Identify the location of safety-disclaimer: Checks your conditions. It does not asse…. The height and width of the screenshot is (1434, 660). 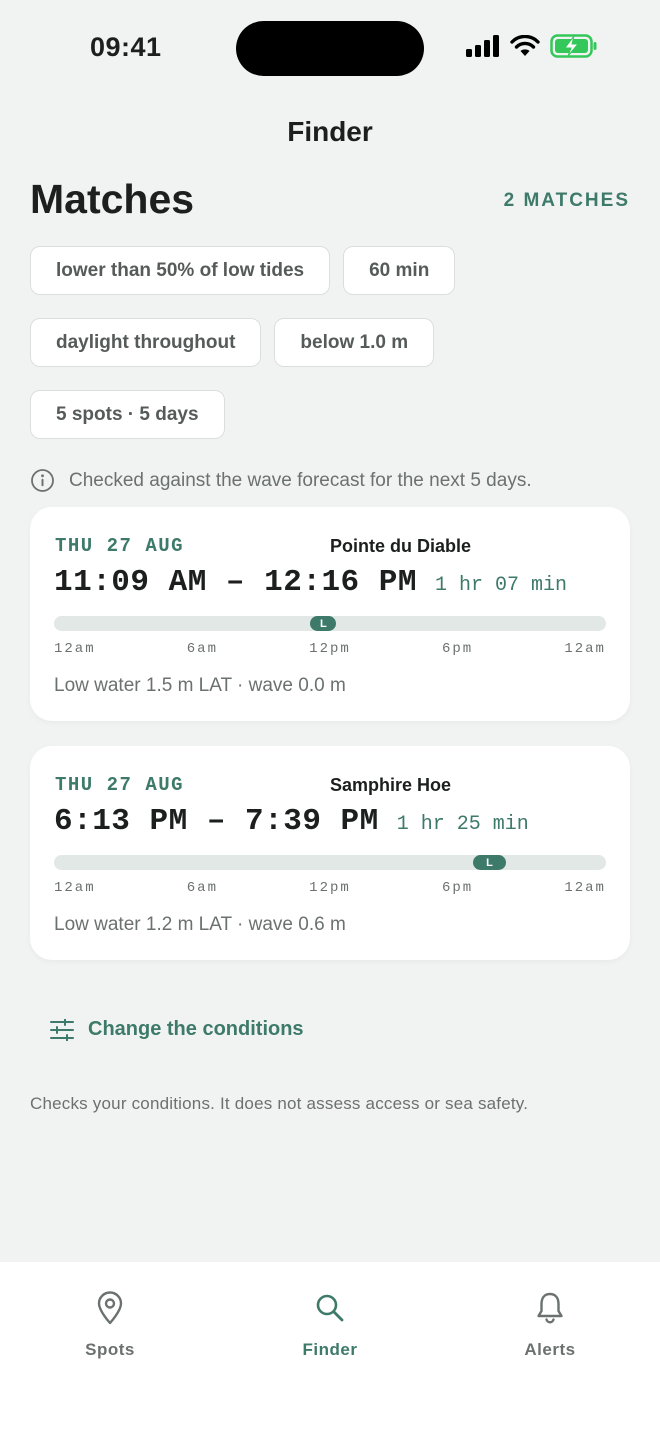
(279, 1103).